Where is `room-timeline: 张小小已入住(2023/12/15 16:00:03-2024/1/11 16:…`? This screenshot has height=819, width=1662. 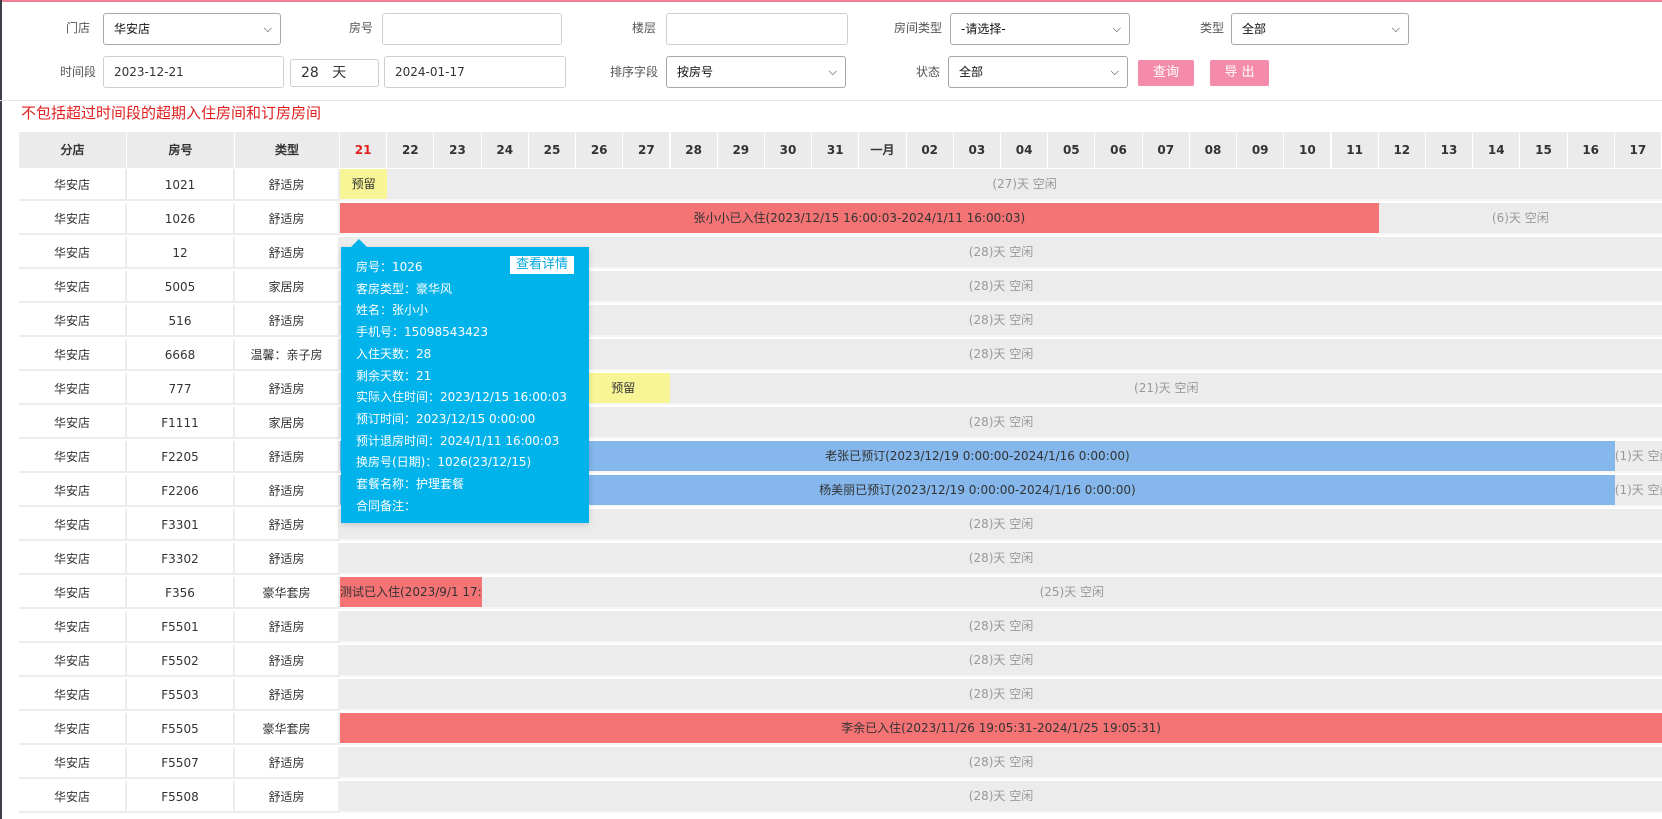
room-timeline: 张小小已入住(2023/12/15 16:00:03-2024/1/11 16:… is located at coordinates (1001, 219).